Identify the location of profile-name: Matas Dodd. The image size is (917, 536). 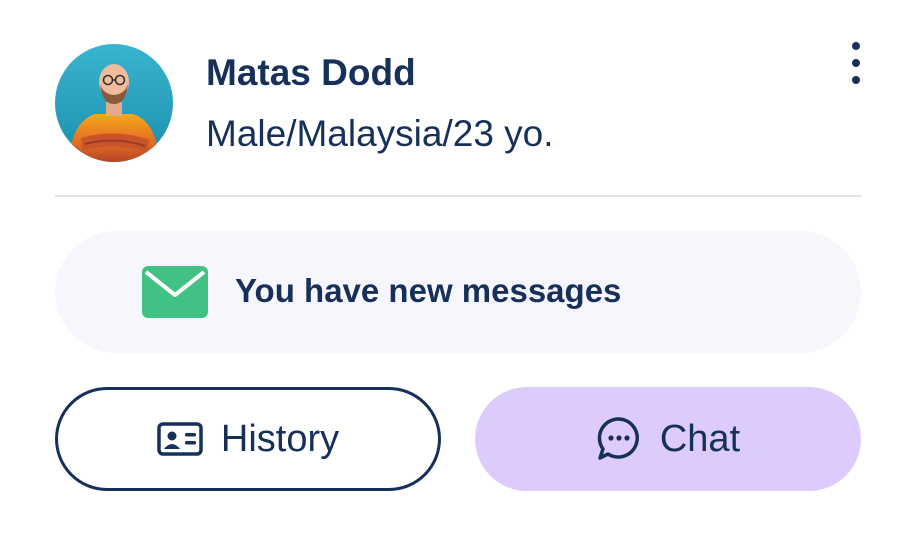
(311, 72).